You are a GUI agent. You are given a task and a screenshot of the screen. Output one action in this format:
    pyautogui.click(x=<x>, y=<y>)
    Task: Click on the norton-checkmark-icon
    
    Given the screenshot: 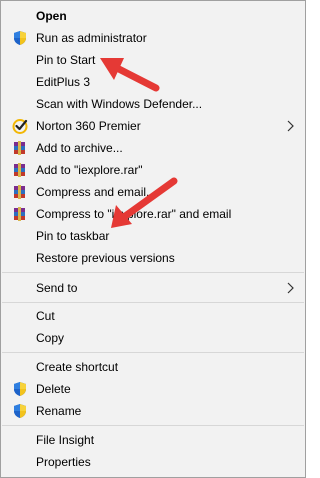 What is the action you would take?
    pyautogui.click(x=20, y=126)
    